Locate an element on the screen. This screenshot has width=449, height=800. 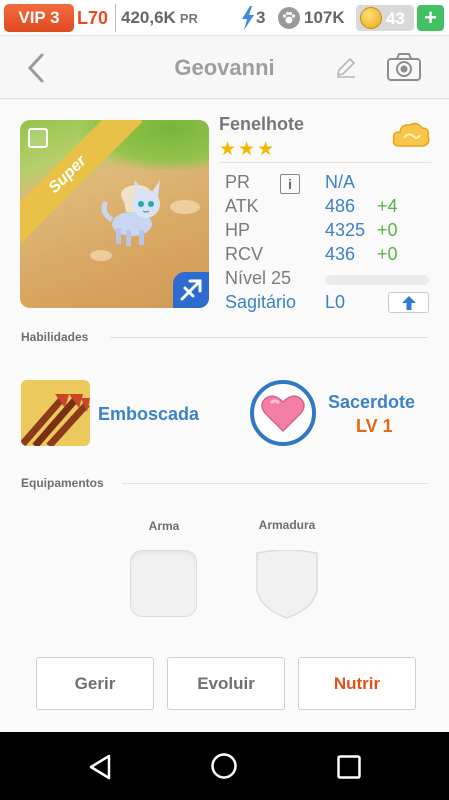
nav-home-icon is located at coordinates (224, 766).